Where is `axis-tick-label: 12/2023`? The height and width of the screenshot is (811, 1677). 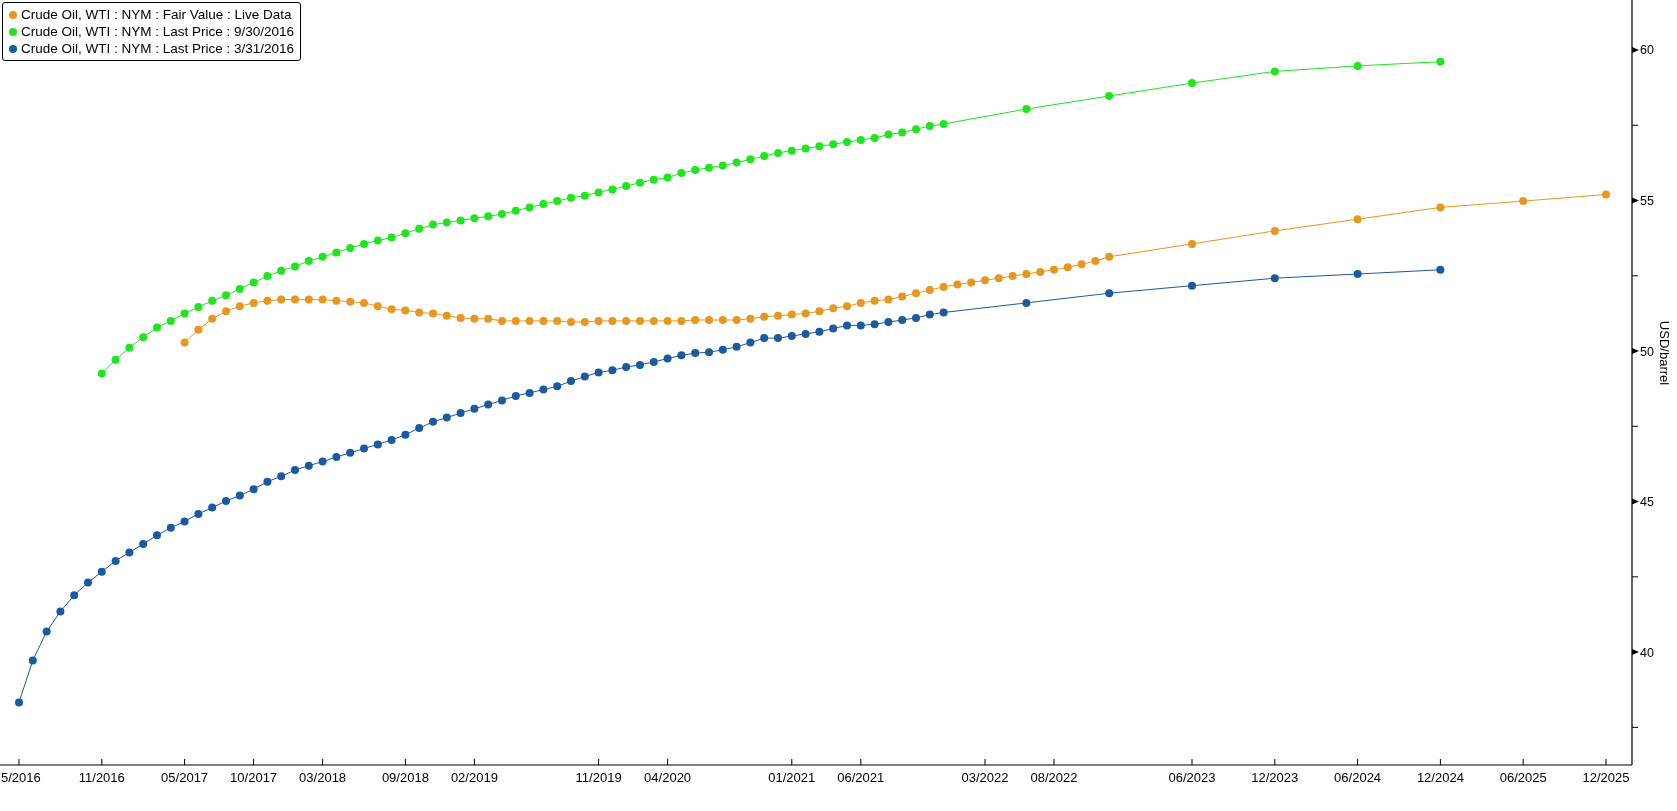
axis-tick-label: 12/2023 is located at coordinates (1275, 777).